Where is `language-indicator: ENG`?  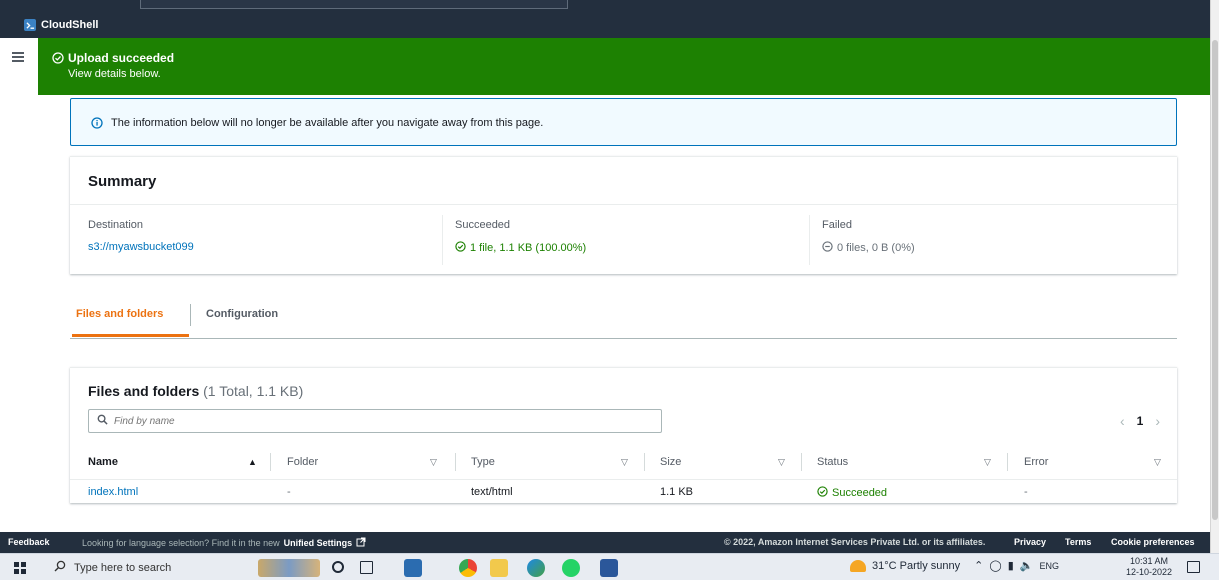 language-indicator: ENG is located at coordinates (1049, 566).